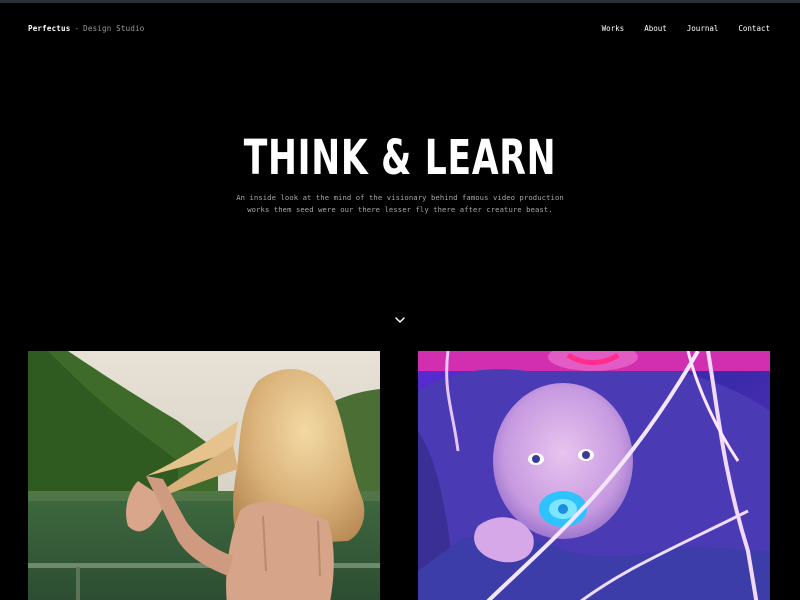 This screenshot has width=800, height=600. Describe the element at coordinates (114, 28) in the screenshot. I see `brand-tagline: Design Studio` at that location.